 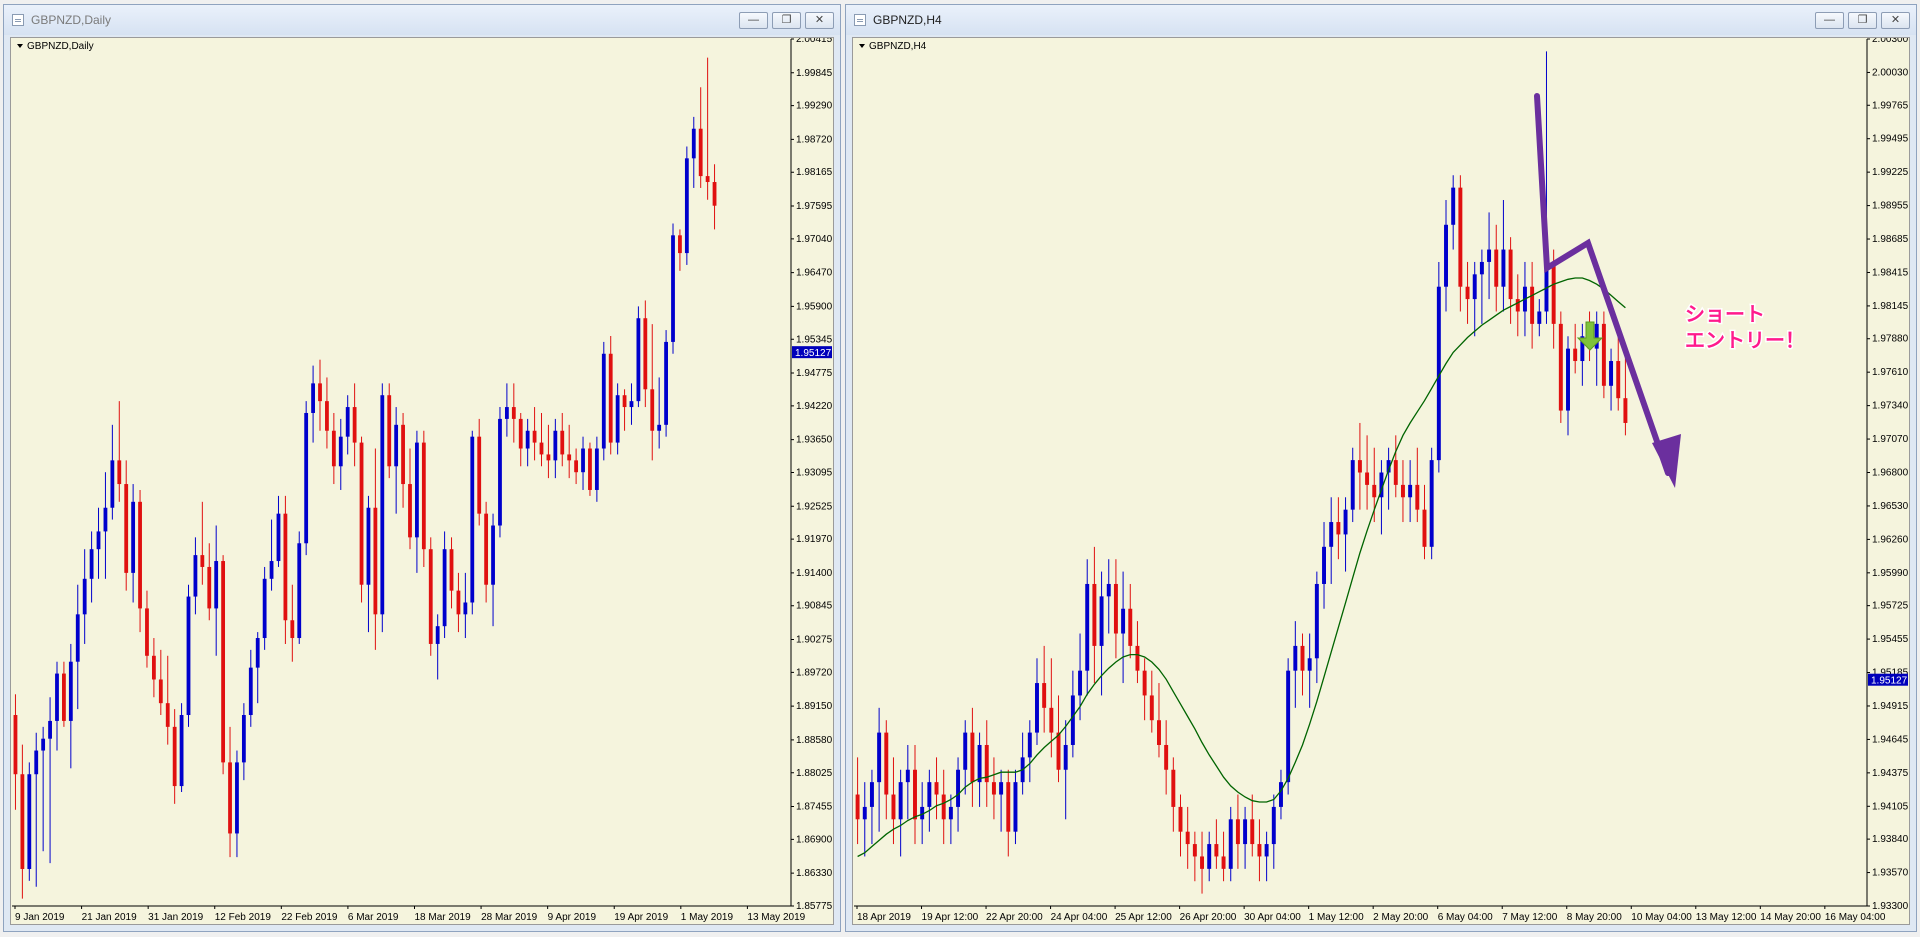 What do you see at coordinates (1890, 272) in the screenshot?
I see `price-tick-label: 1.98415` at bounding box center [1890, 272].